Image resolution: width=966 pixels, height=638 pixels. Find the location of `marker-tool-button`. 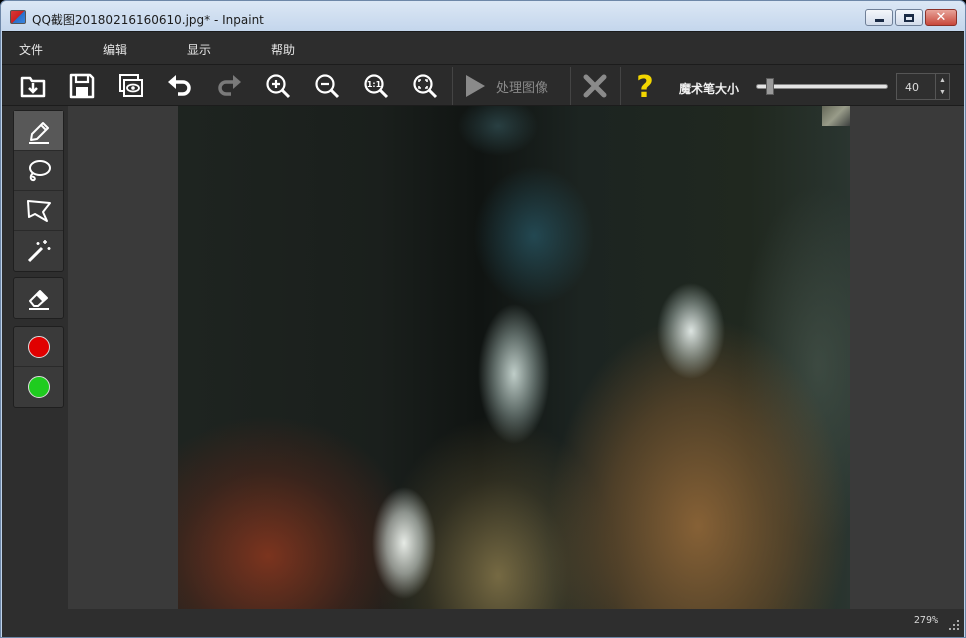

marker-tool-button is located at coordinates (38, 131).